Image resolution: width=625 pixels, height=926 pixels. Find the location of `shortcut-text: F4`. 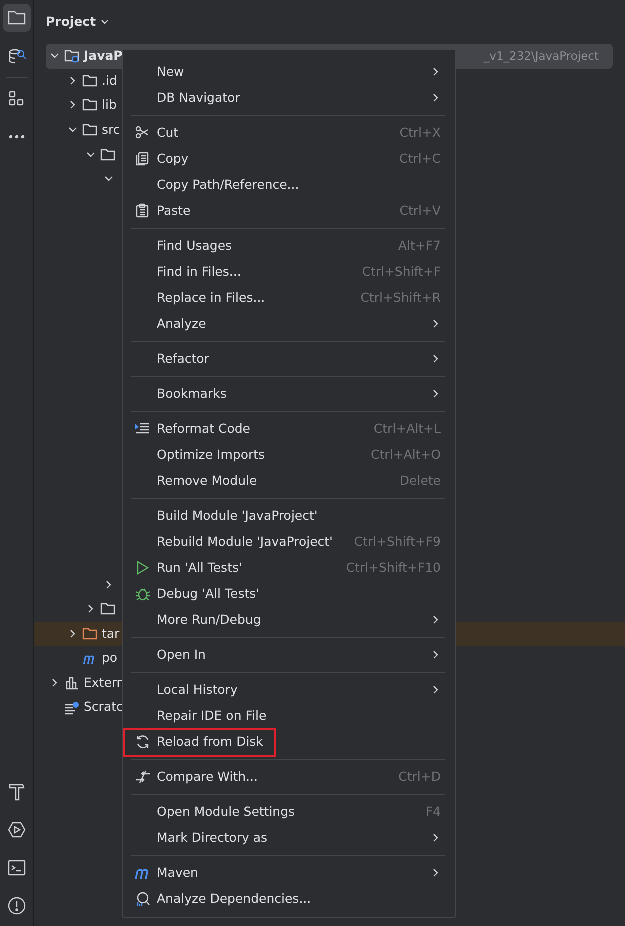

shortcut-text: F4 is located at coordinates (433, 811).